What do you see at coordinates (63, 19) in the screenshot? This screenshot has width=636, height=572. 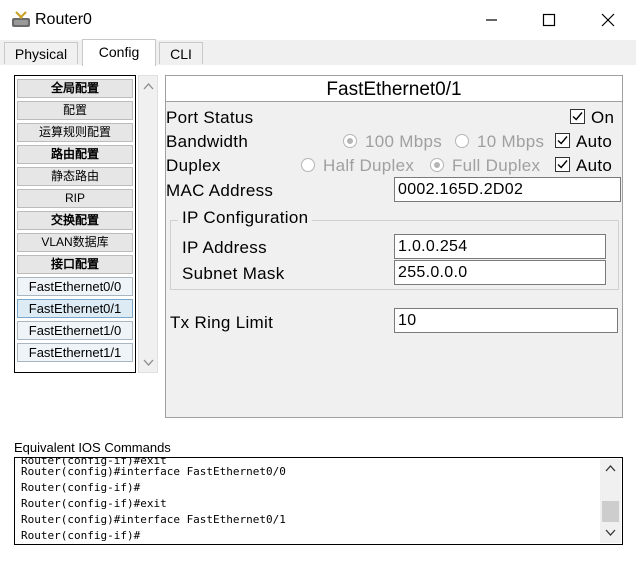 I see `window-title: Router0` at bounding box center [63, 19].